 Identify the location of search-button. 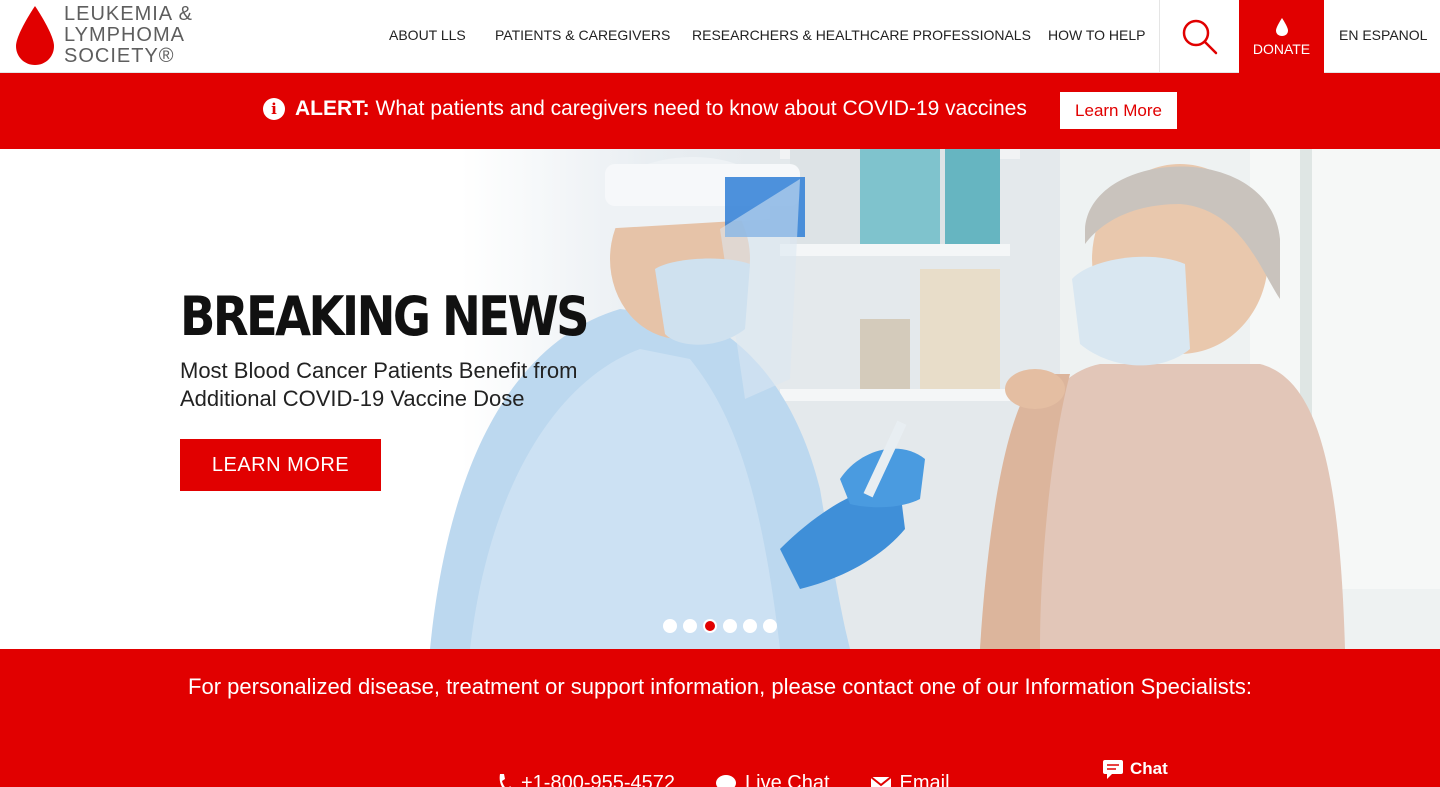
(1199, 36).